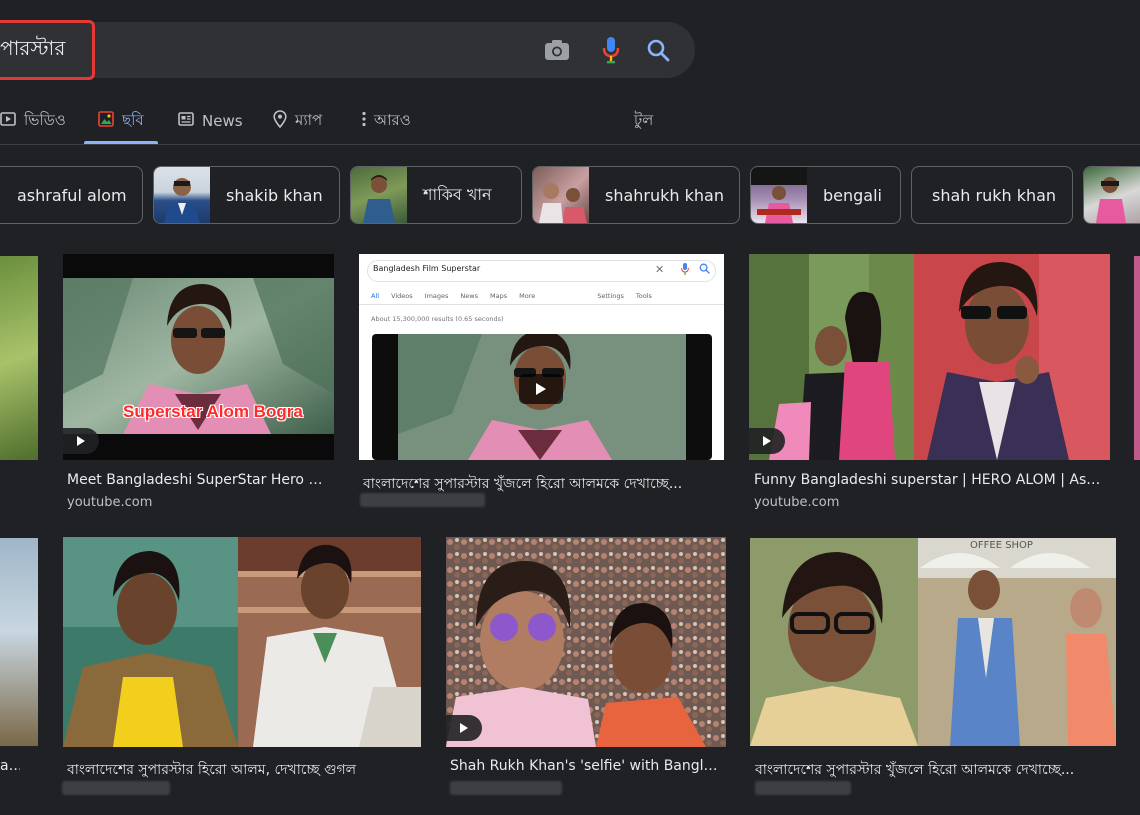 The image size is (1140, 815). I want to click on chip-shahrukh-khan: shahrukh khan, so click(636, 195).